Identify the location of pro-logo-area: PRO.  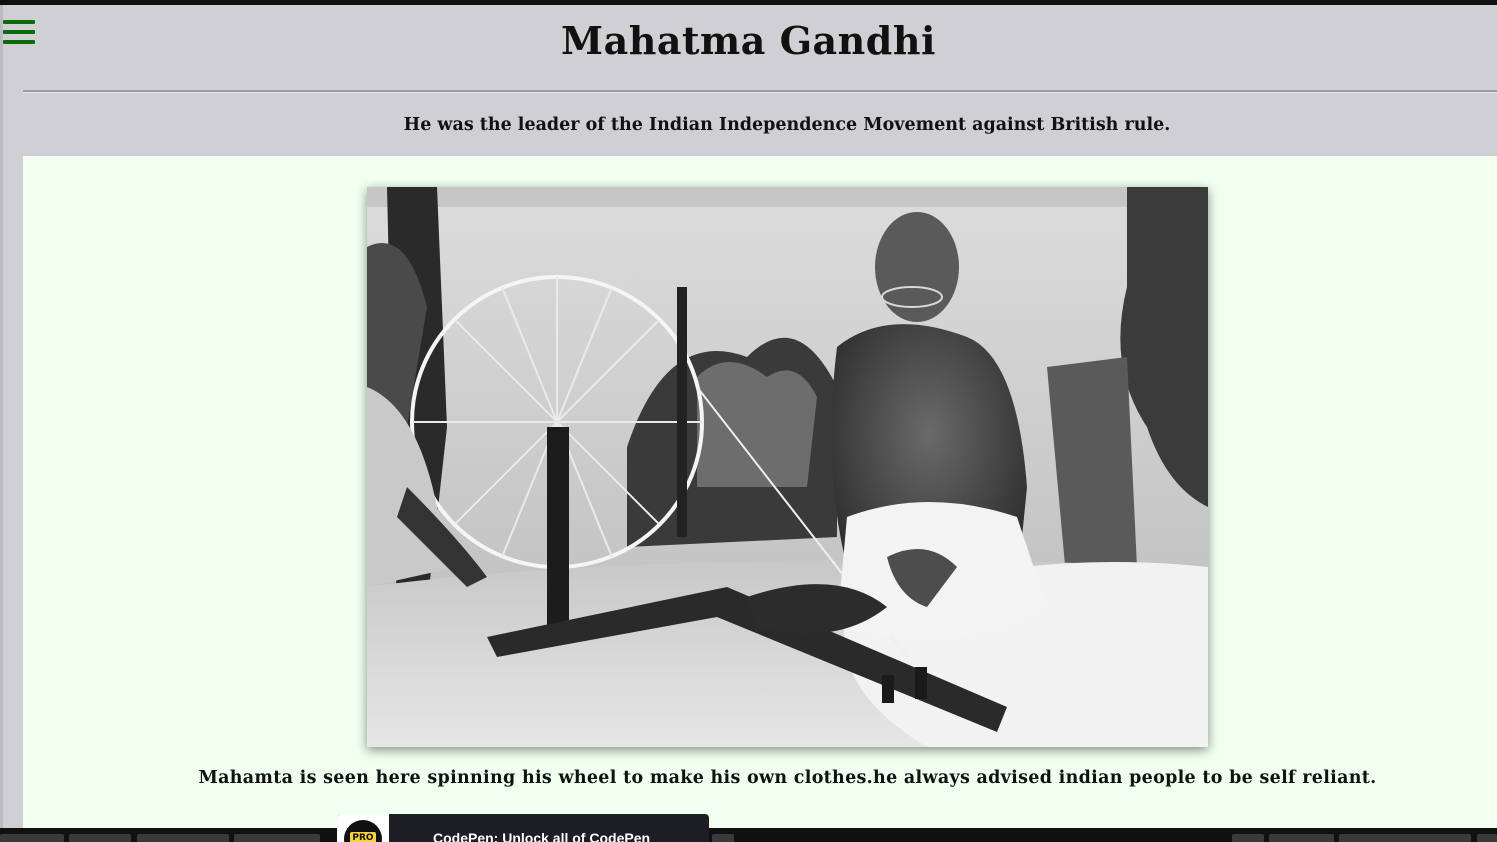
(363, 828).